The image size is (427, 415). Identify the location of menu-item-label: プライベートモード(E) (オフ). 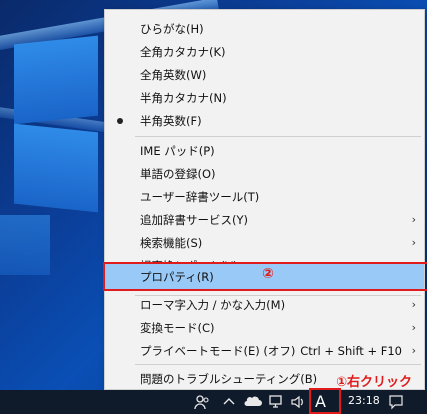
(218, 351).